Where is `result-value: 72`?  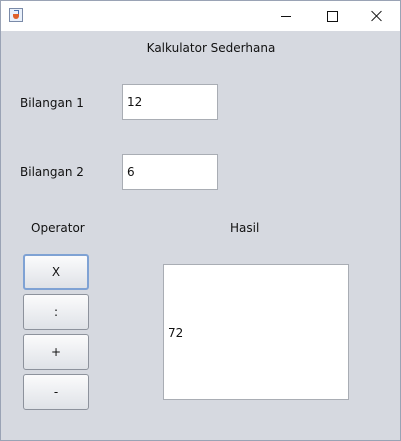
result-value: 72 is located at coordinates (176, 333).